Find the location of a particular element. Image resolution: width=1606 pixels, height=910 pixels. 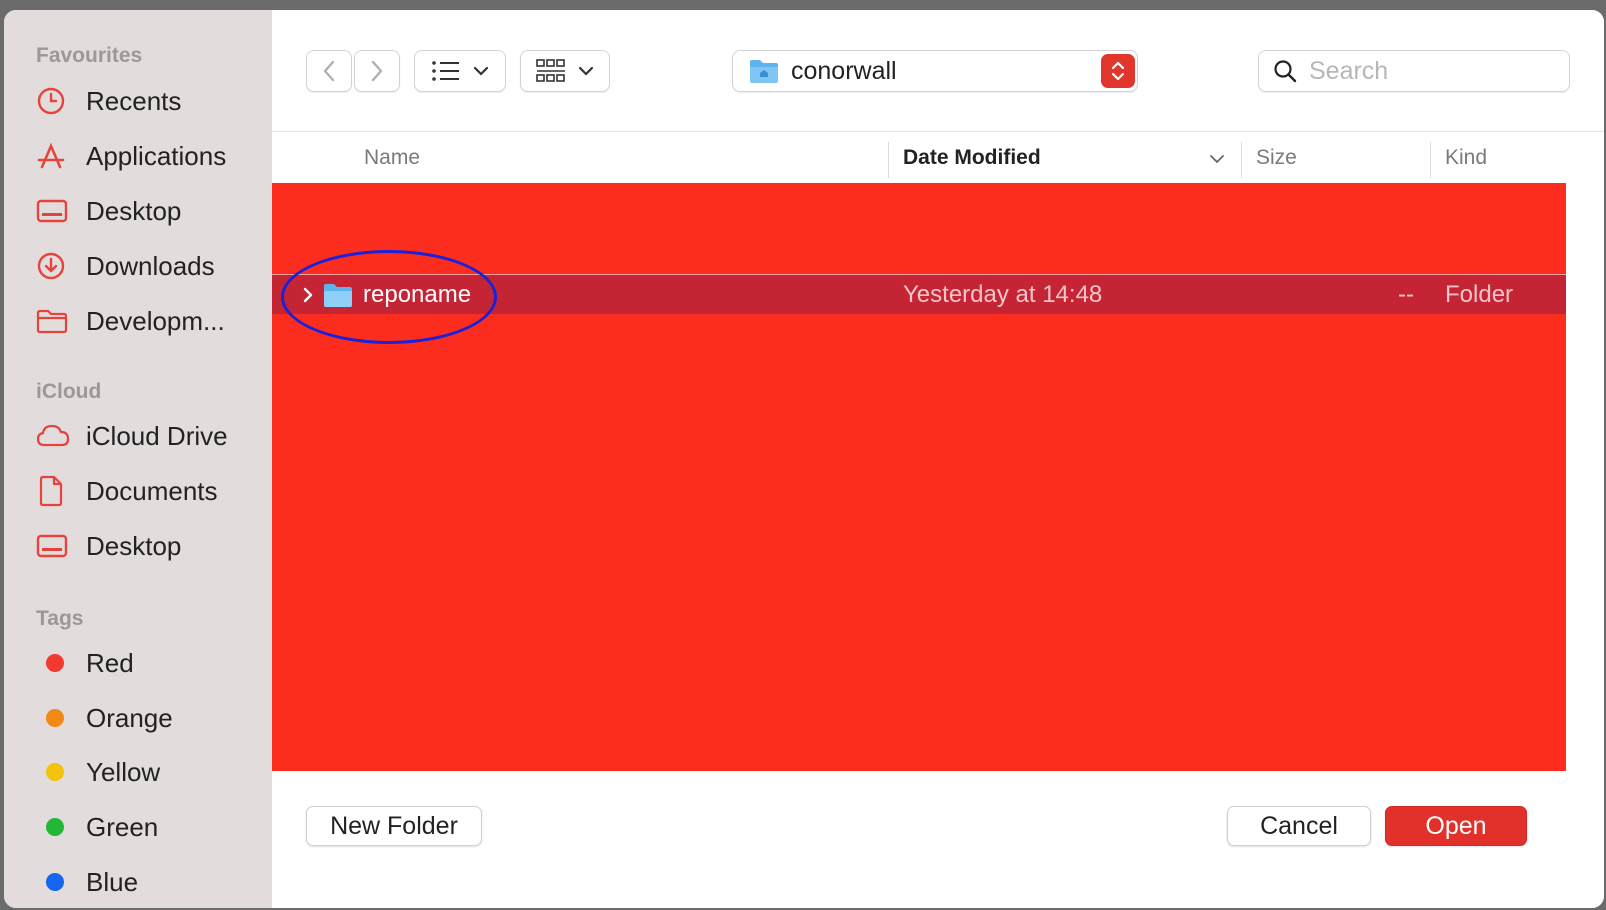

cloud-icon is located at coordinates (54, 436).